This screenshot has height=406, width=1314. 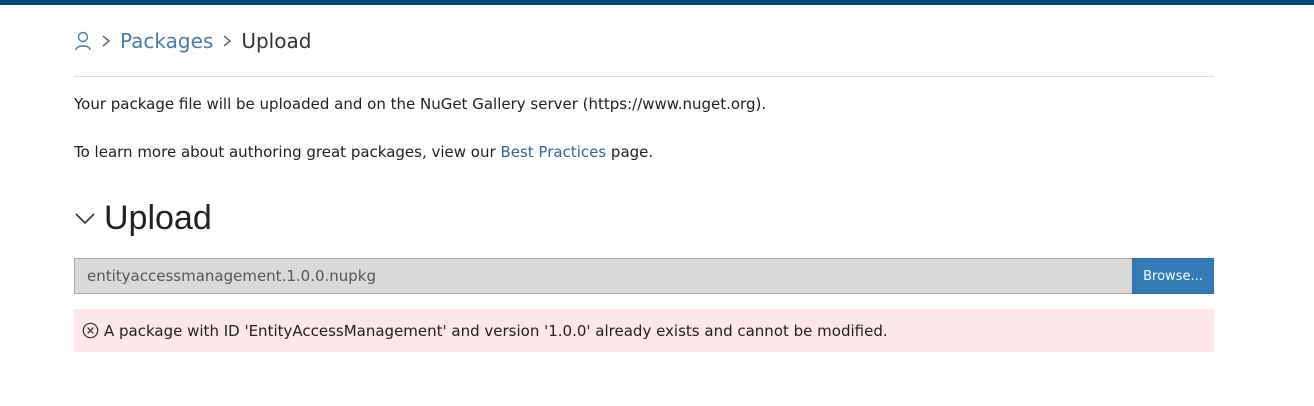 I want to click on chevron-down-icon, so click(x=85, y=218).